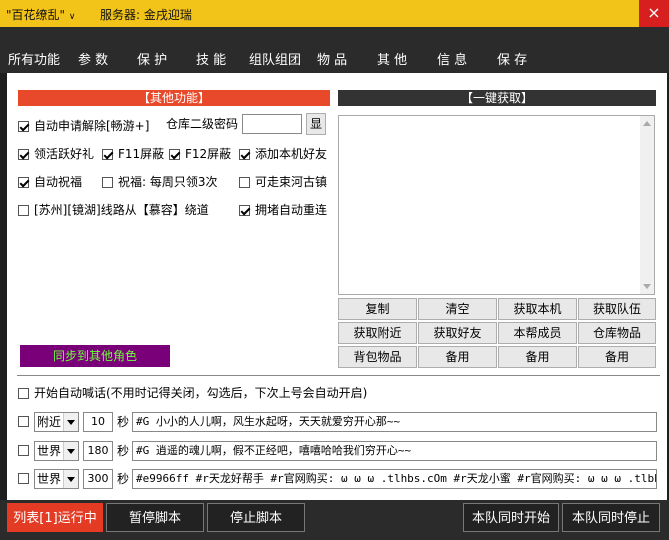 The width and height of the screenshot is (669, 540). I want to click on auto-reconnect-checkbox, so click(244, 210).